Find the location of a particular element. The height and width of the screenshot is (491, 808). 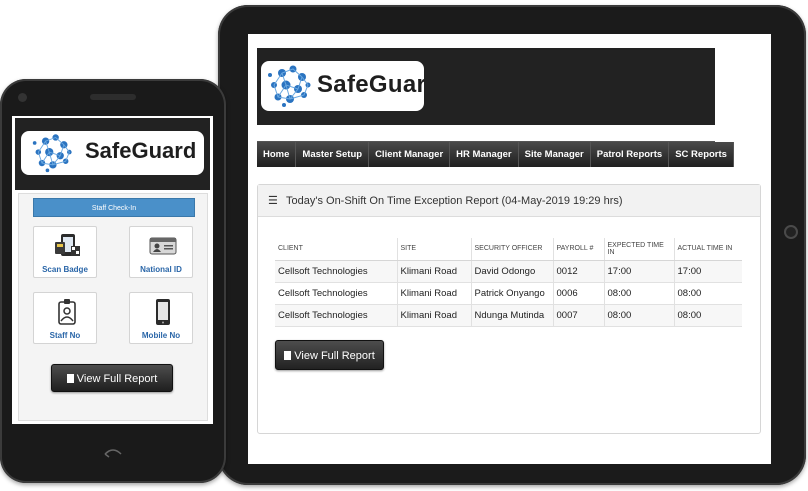

brand-name: SafeGuard is located at coordinates (370, 84).